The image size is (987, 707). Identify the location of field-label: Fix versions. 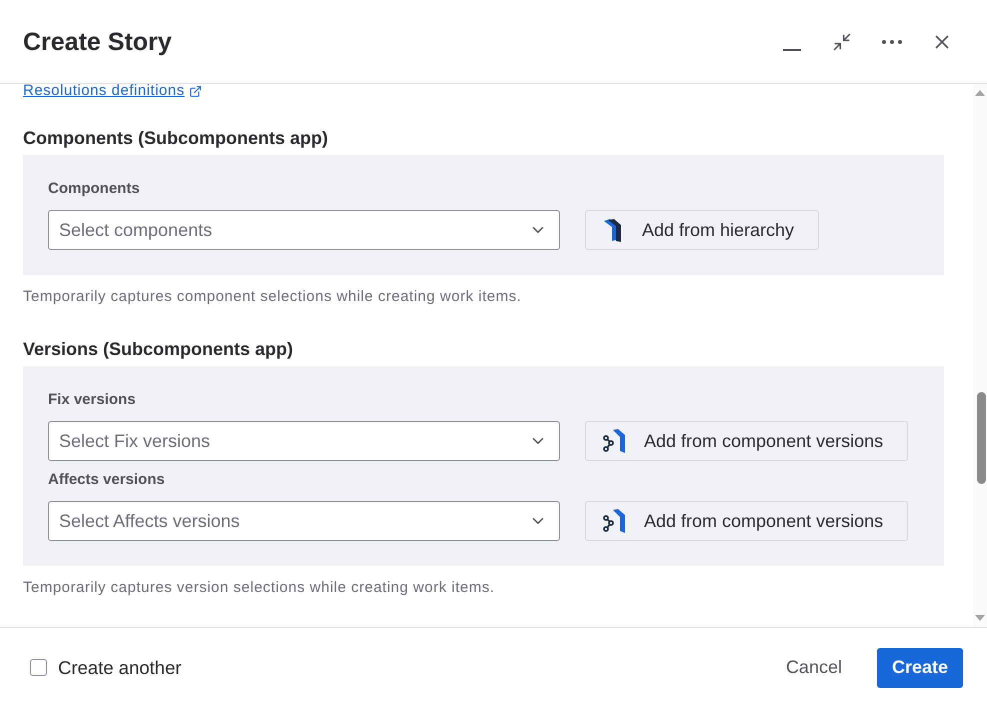
(92, 400).